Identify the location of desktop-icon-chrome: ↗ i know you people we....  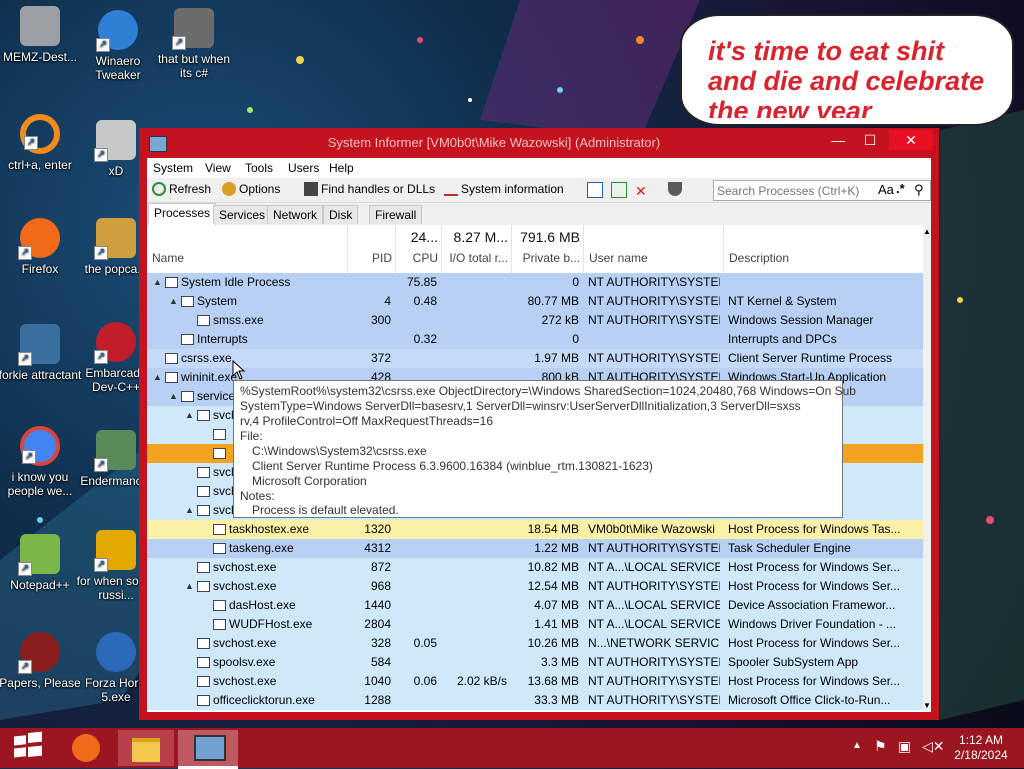
(41, 462).